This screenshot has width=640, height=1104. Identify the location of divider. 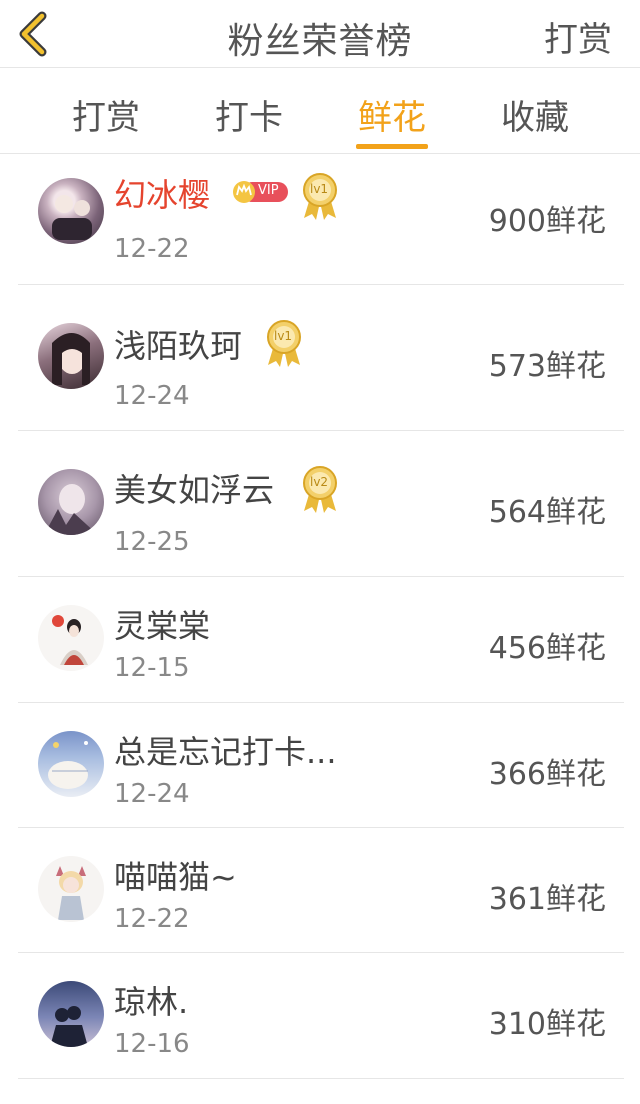
(321, 1078).